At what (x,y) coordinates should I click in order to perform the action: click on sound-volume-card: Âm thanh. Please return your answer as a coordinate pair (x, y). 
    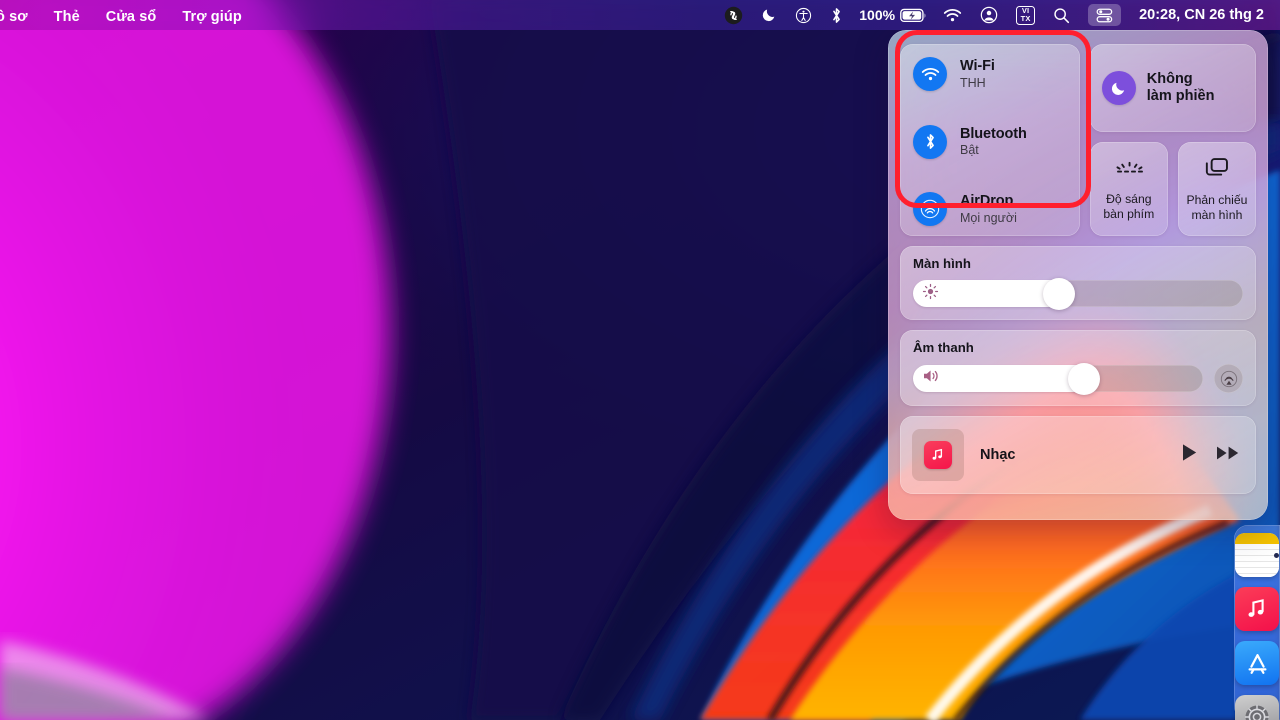
    Looking at the image, I should click on (1078, 368).